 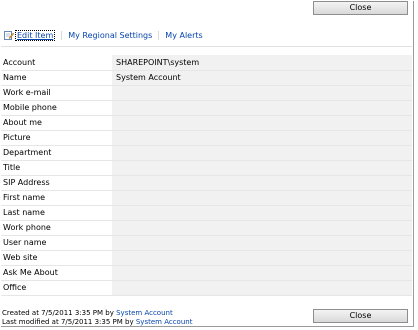 I want to click on property-label: Name, so click(x=56, y=78).